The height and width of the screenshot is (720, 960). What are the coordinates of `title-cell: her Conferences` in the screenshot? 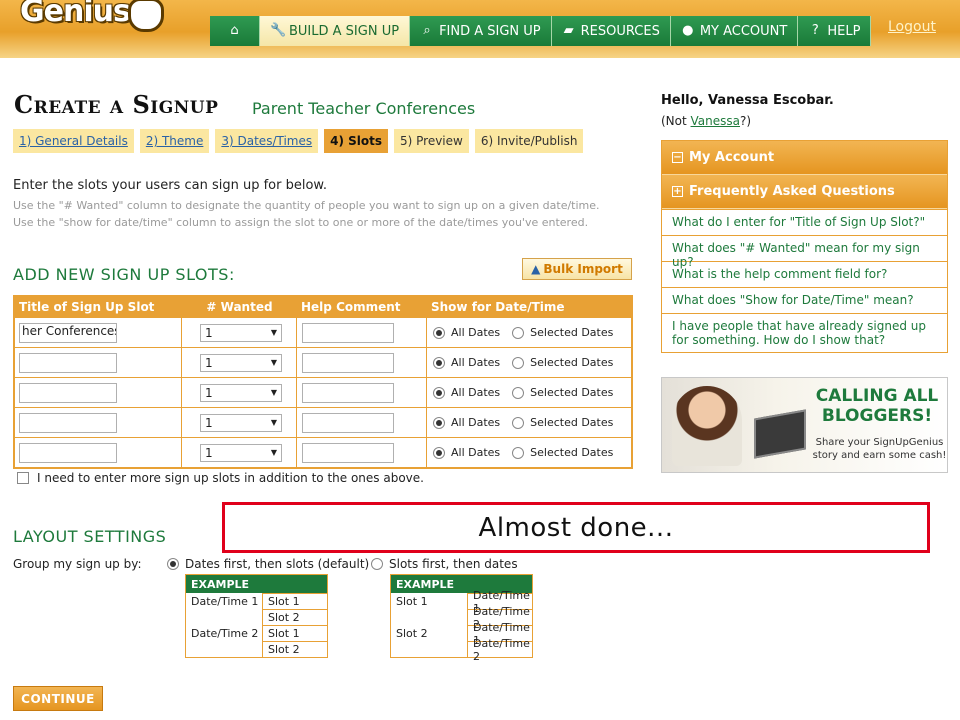 It's located at (98, 332).